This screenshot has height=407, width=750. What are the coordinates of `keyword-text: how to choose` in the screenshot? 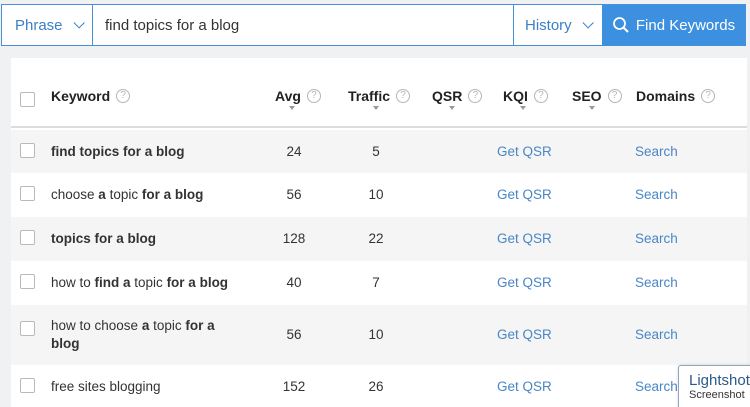 It's located at (96, 325).